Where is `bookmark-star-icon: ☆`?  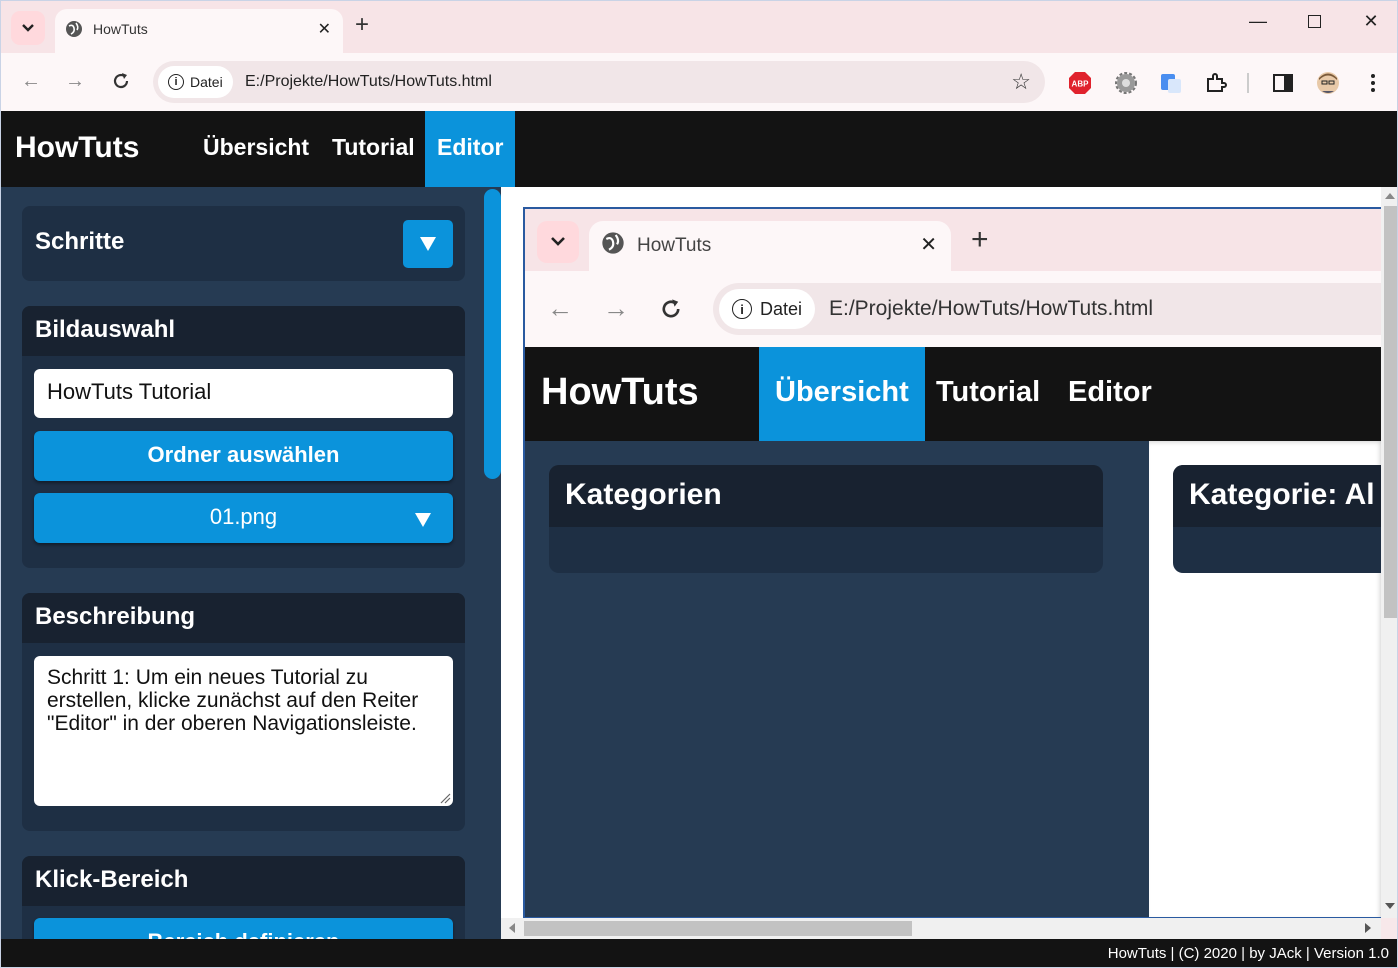 bookmark-star-icon: ☆ is located at coordinates (1021, 82).